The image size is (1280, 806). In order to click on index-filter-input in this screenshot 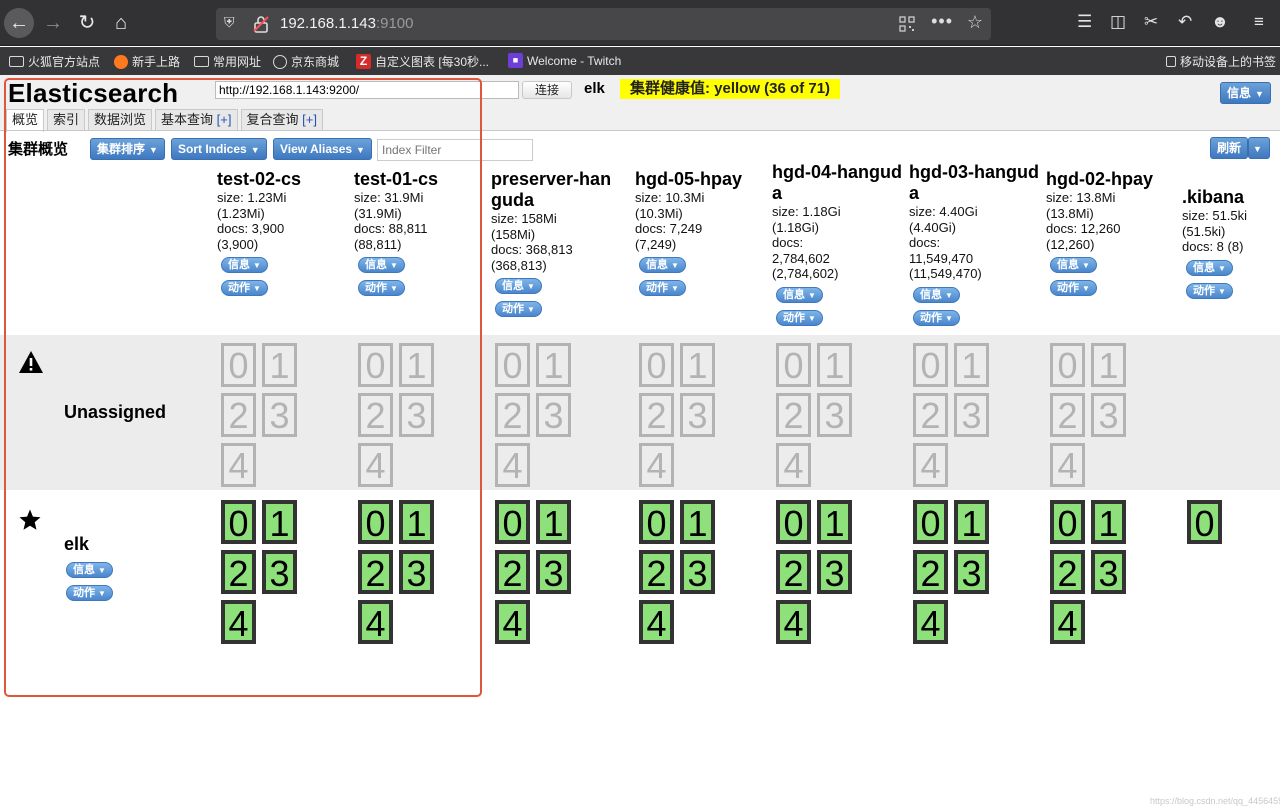, I will do `click(455, 150)`.